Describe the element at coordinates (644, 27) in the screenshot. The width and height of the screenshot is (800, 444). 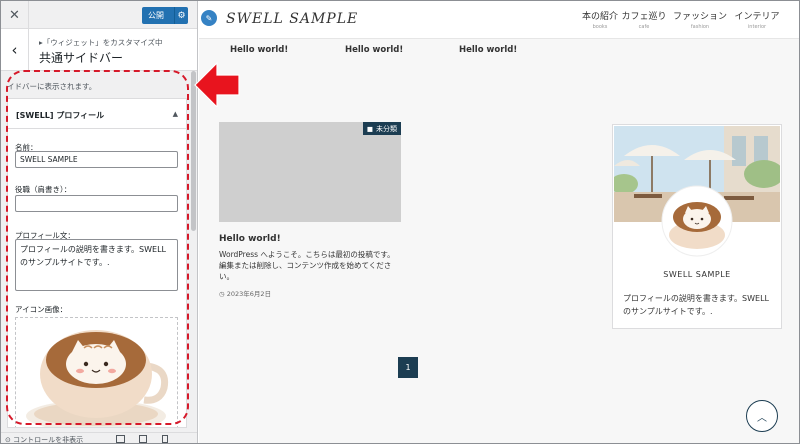
I see `nav-sublabel: cafe` at that location.